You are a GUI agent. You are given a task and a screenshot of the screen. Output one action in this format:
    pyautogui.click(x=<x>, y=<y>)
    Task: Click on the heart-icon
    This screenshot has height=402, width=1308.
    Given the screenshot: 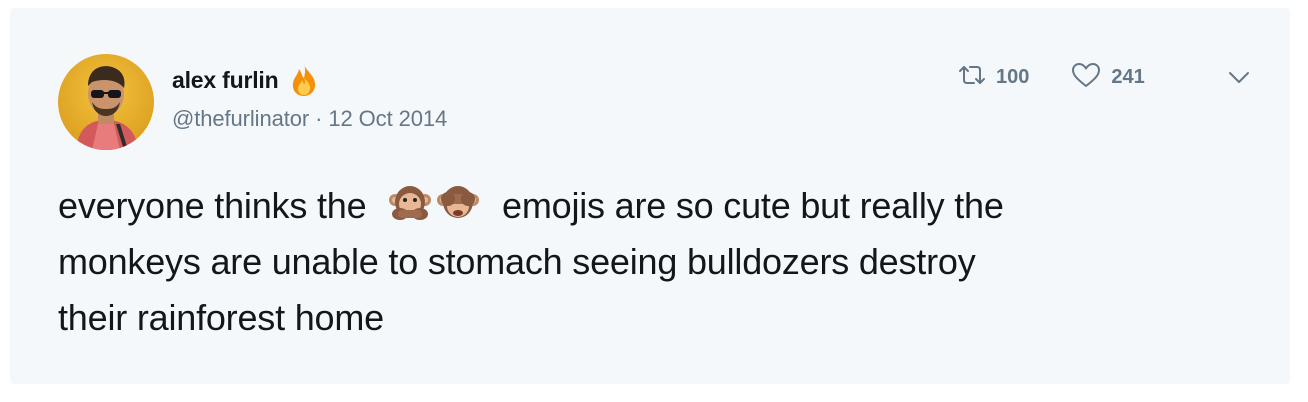 What is the action you would take?
    pyautogui.click(x=1086, y=77)
    